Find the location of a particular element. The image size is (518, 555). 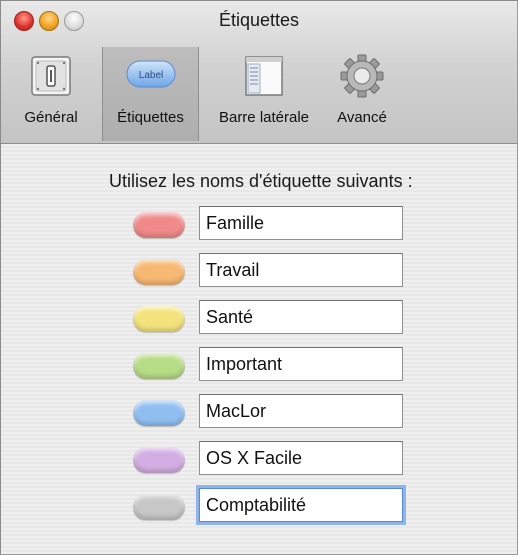

general-switch-icon is located at coordinates (51, 78).